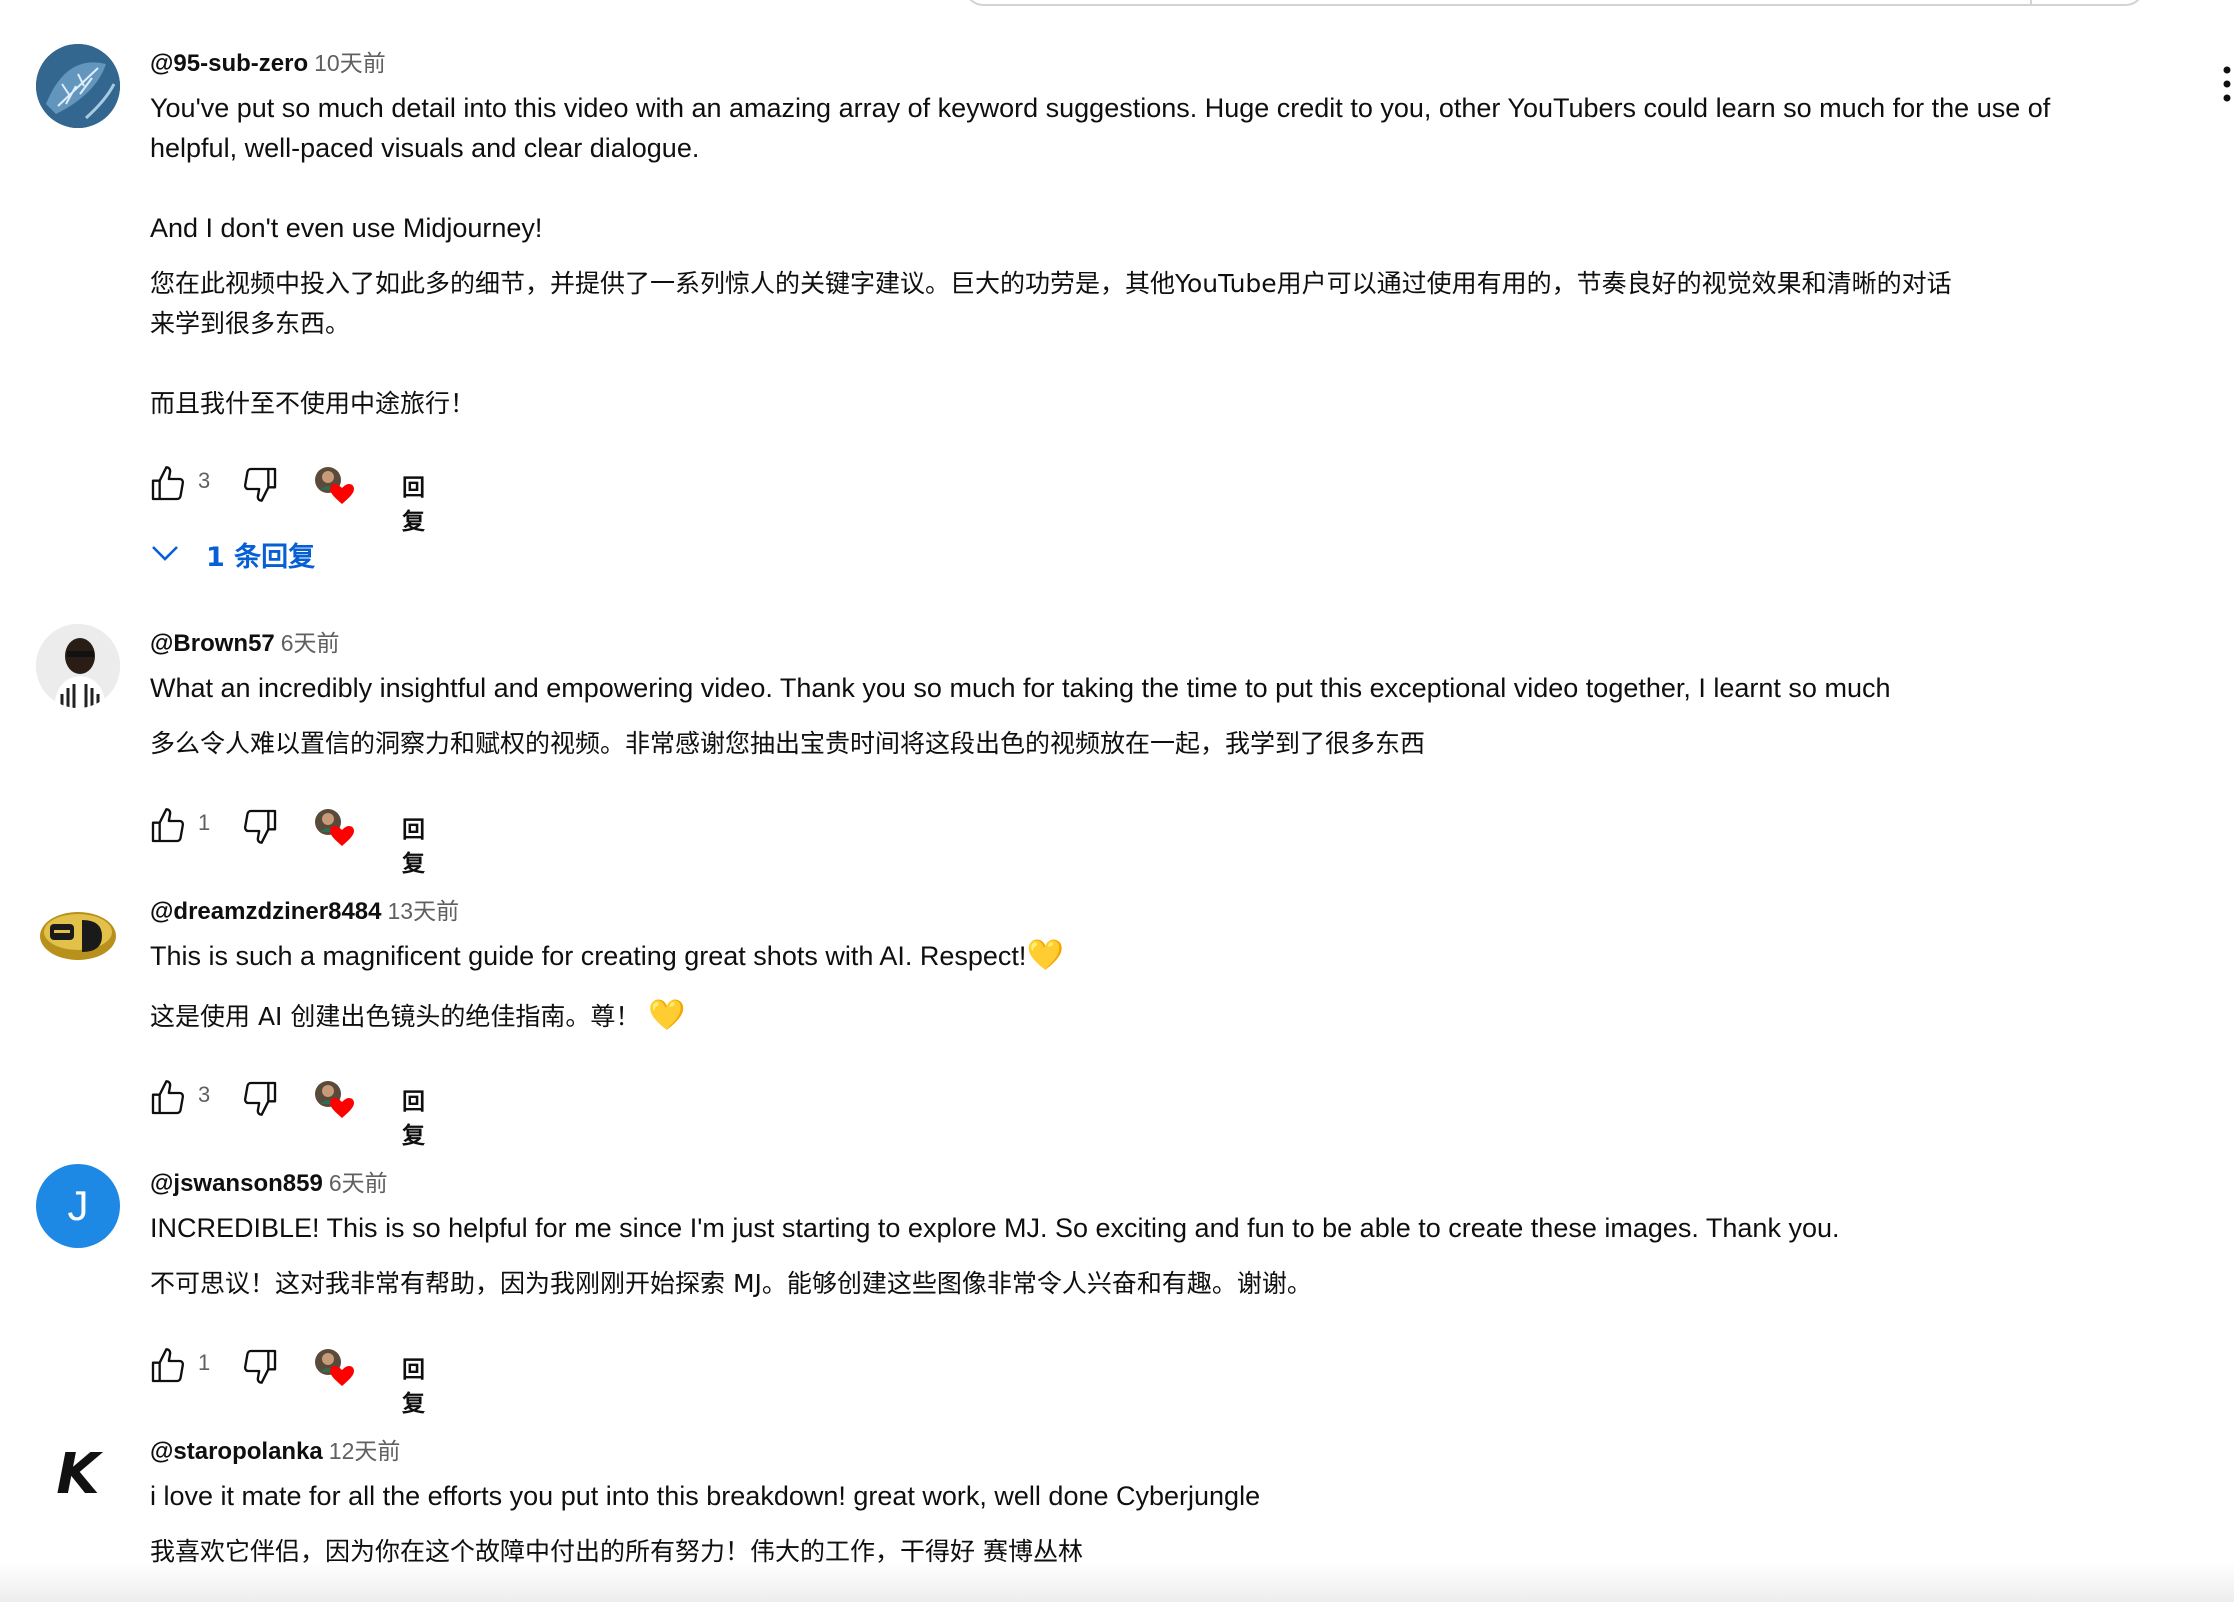 The image size is (2234, 1602). I want to click on comment-text-zh-body: 这是使用 AI 创建出色镜头的绝佳指南。尊！, so click(395, 1016).